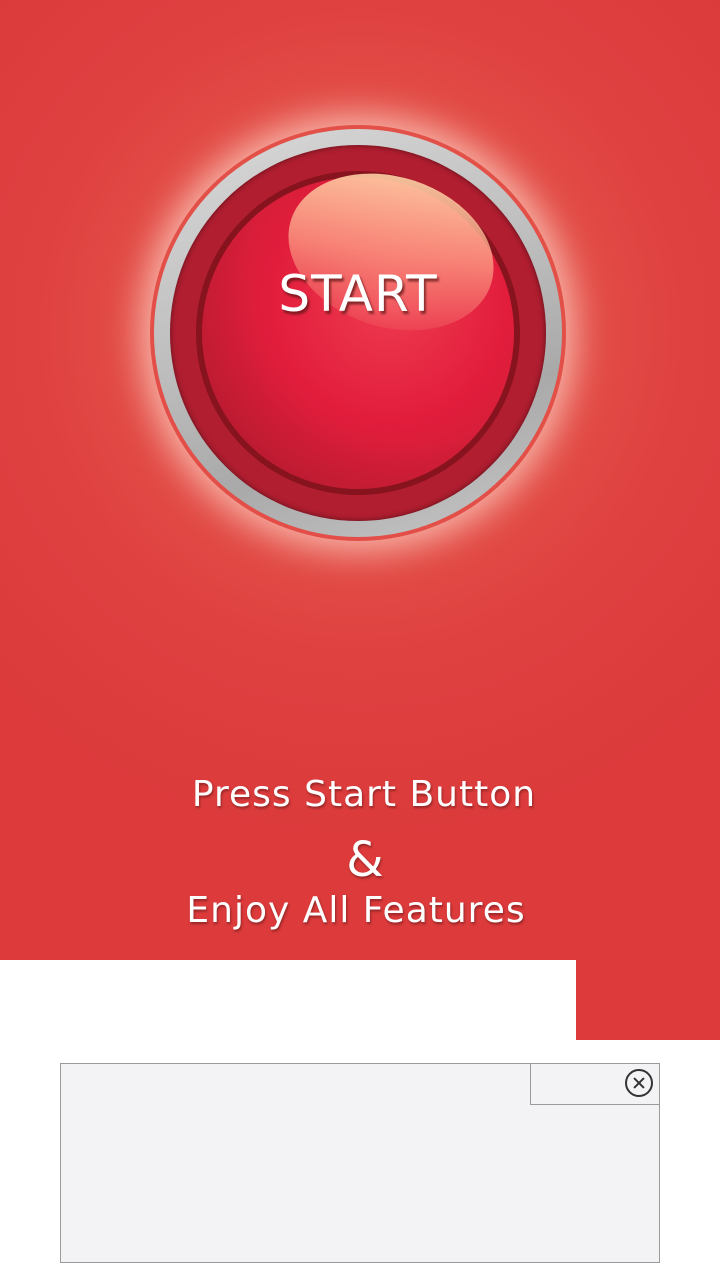 Image resolution: width=720 pixels, height=1280 pixels. I want to click on close-icon, so click(639, 1083).